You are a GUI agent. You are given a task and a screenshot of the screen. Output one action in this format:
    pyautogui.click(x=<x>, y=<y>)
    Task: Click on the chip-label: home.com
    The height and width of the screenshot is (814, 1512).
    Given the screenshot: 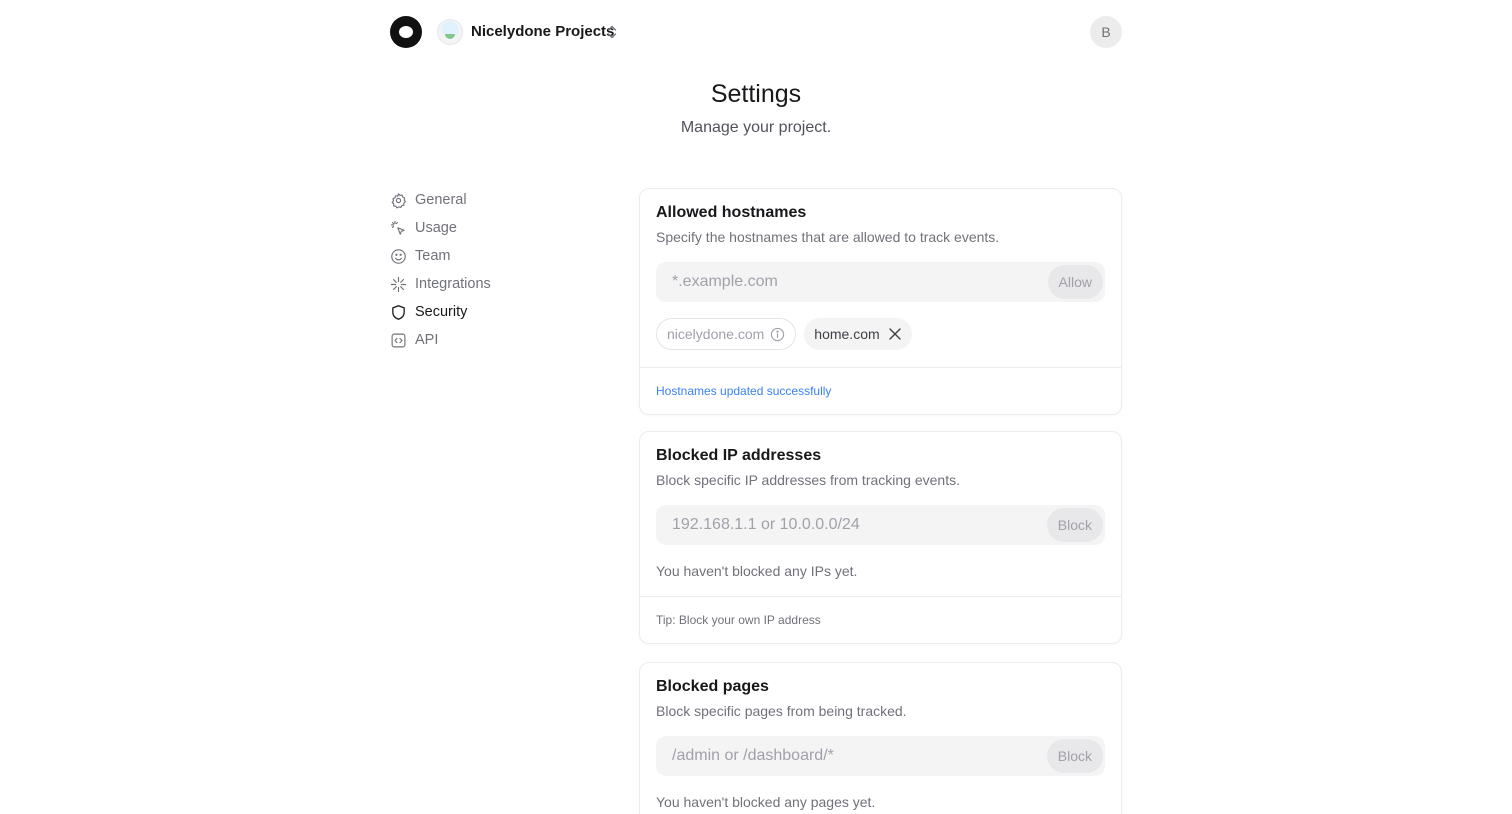 What is the action you would take?
    pyautogui.click(x=847, y=334)
    